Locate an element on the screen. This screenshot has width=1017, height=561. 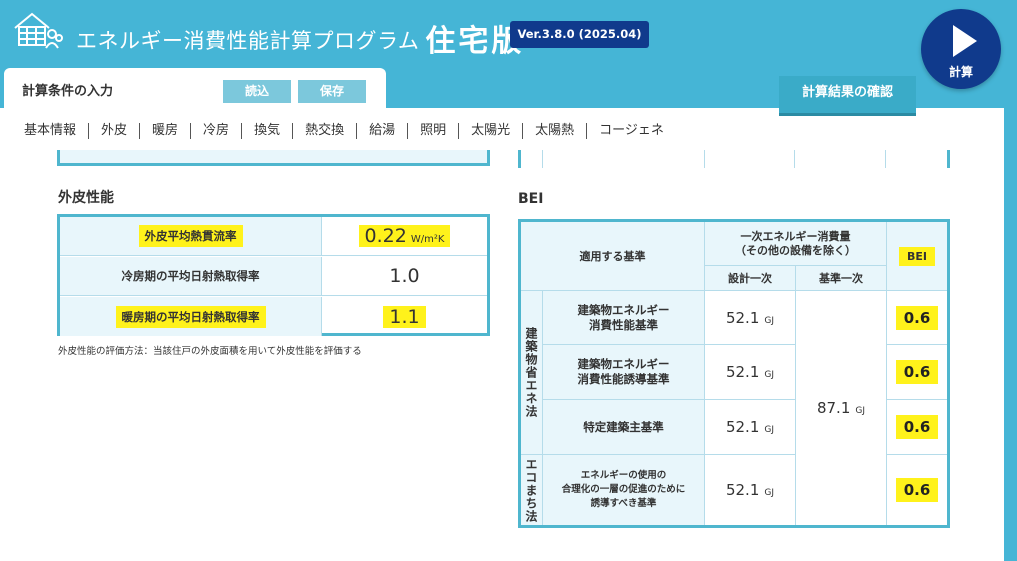
nav-item-basic-info: 基本情報 is located at coordinates (51, 131).